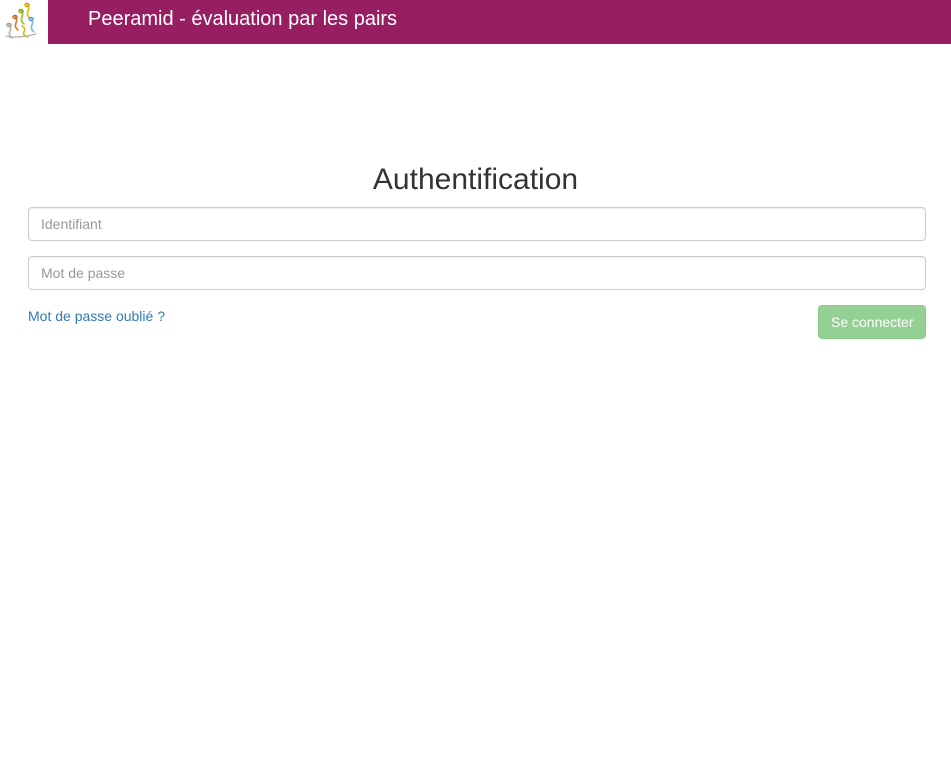 This screenshot has width=951, height=775. I want to click on page-title: Authentification, so click(475, 179).